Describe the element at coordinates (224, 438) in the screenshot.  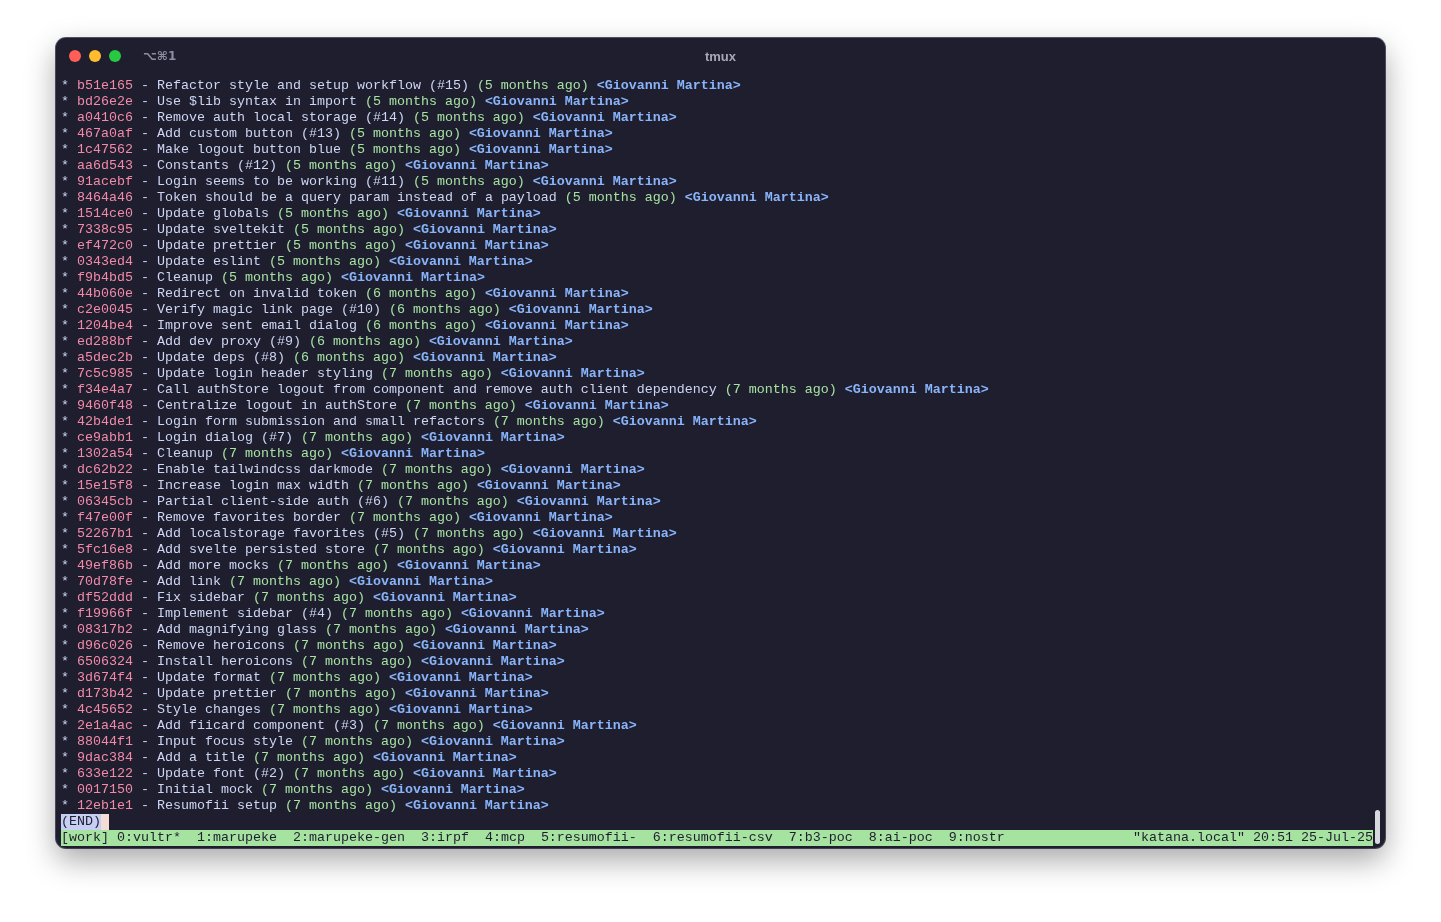
I see `commit-message: Login dialog (#7)` at that location.